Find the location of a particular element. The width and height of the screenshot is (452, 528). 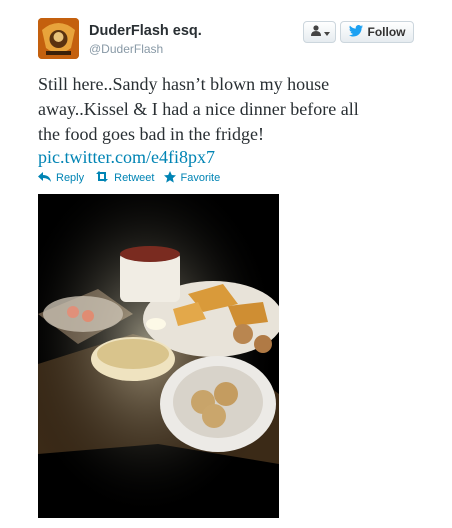

favorite-action: Favorite is located at coordinates (192, 178).